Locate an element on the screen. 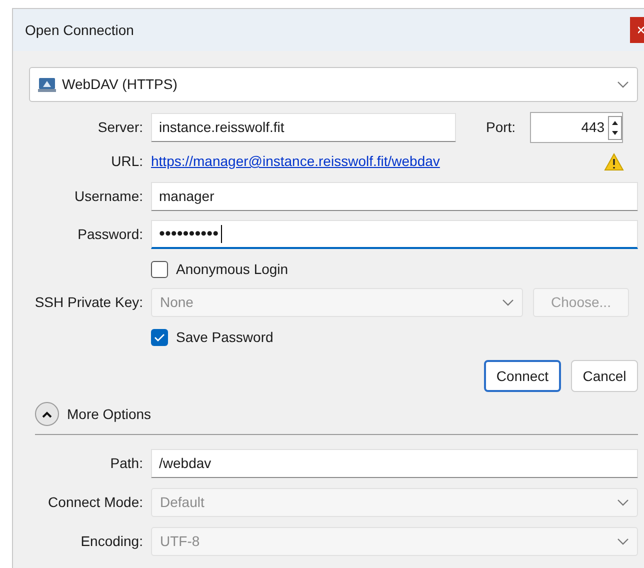 Image resolution: width=644 pixels, height=568 pixels. section-label: More Options is located at coordinates (109, 414).